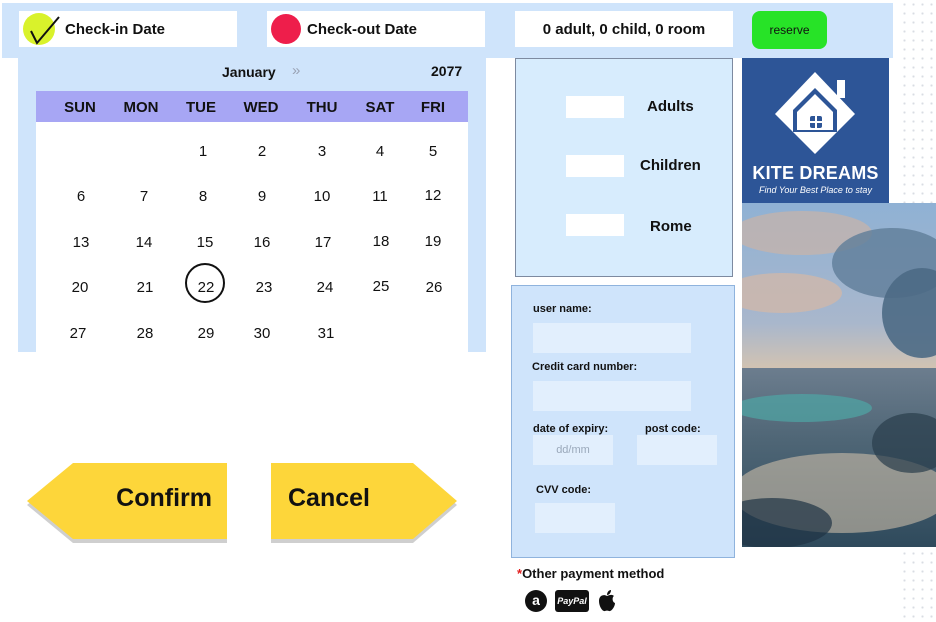 The image size is (936, 622). I want to click on checkin-date-field: Check-in Date, so click(128, 29).